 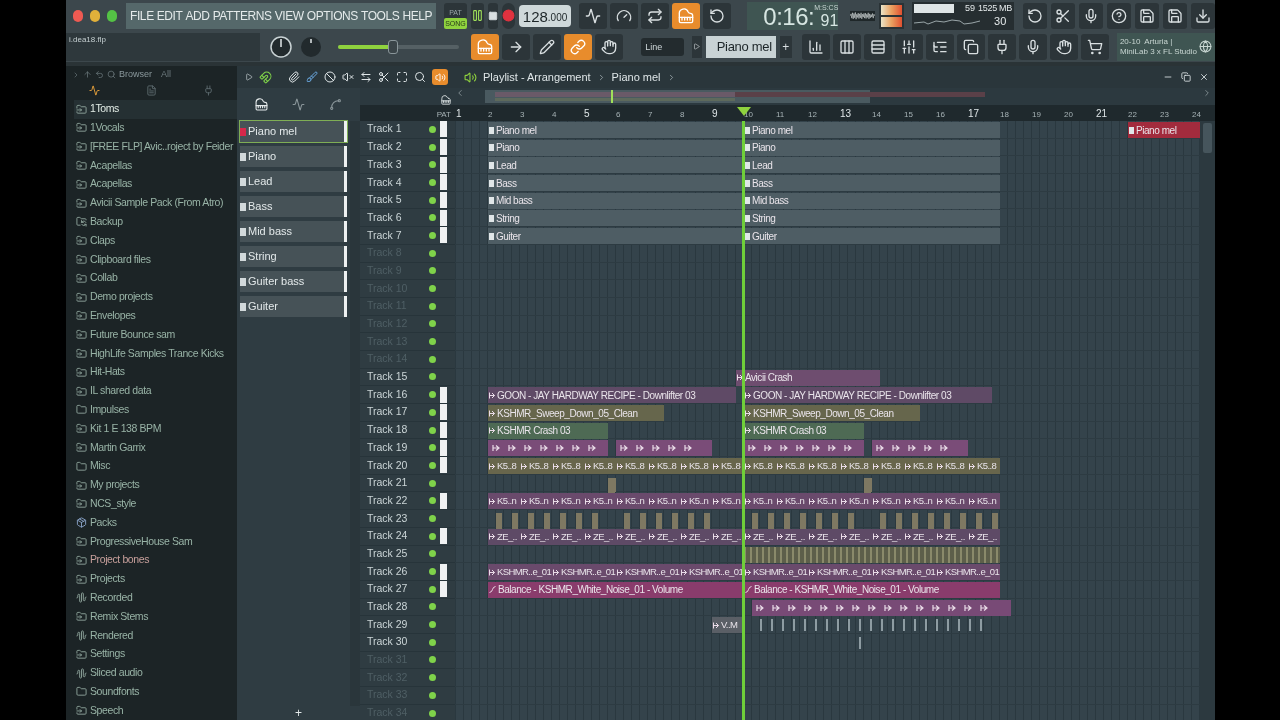 What do you see at coordinates (393, 147) in the screenshot?
I see `track-name: Track 2` at bounding box center [393, 147].